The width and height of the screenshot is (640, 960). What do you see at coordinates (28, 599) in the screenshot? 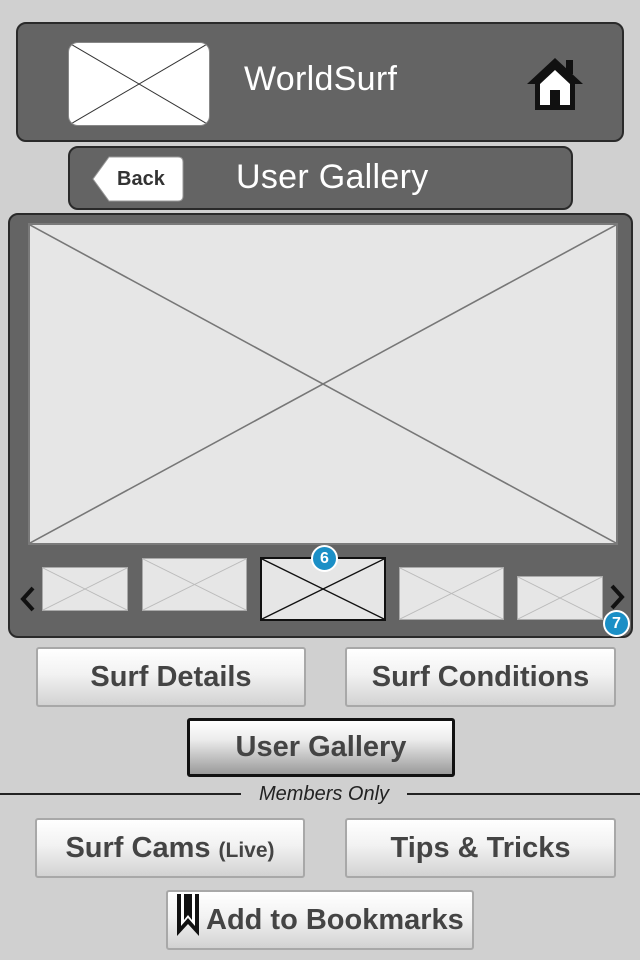
I see `chevron-left-icon` at bounding box center [28, 599].